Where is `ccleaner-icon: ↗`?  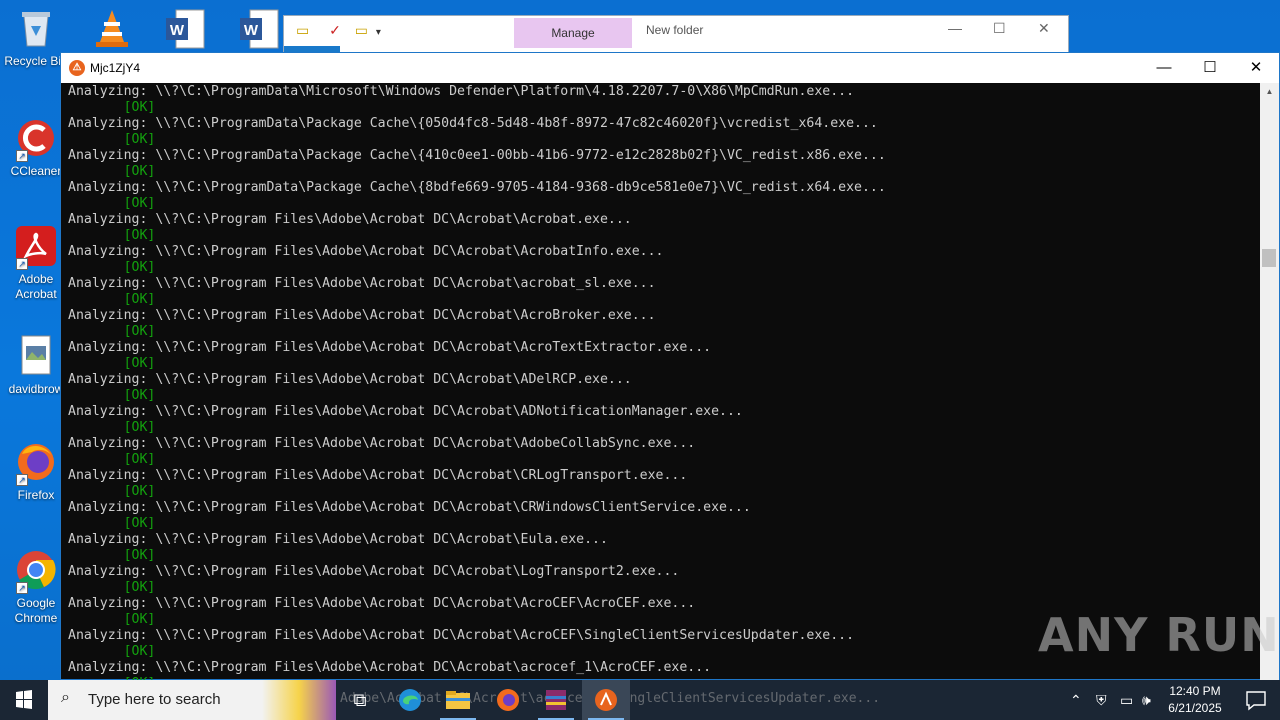 ccleaner-icon: ↗ is located at coordinates (36, 139).